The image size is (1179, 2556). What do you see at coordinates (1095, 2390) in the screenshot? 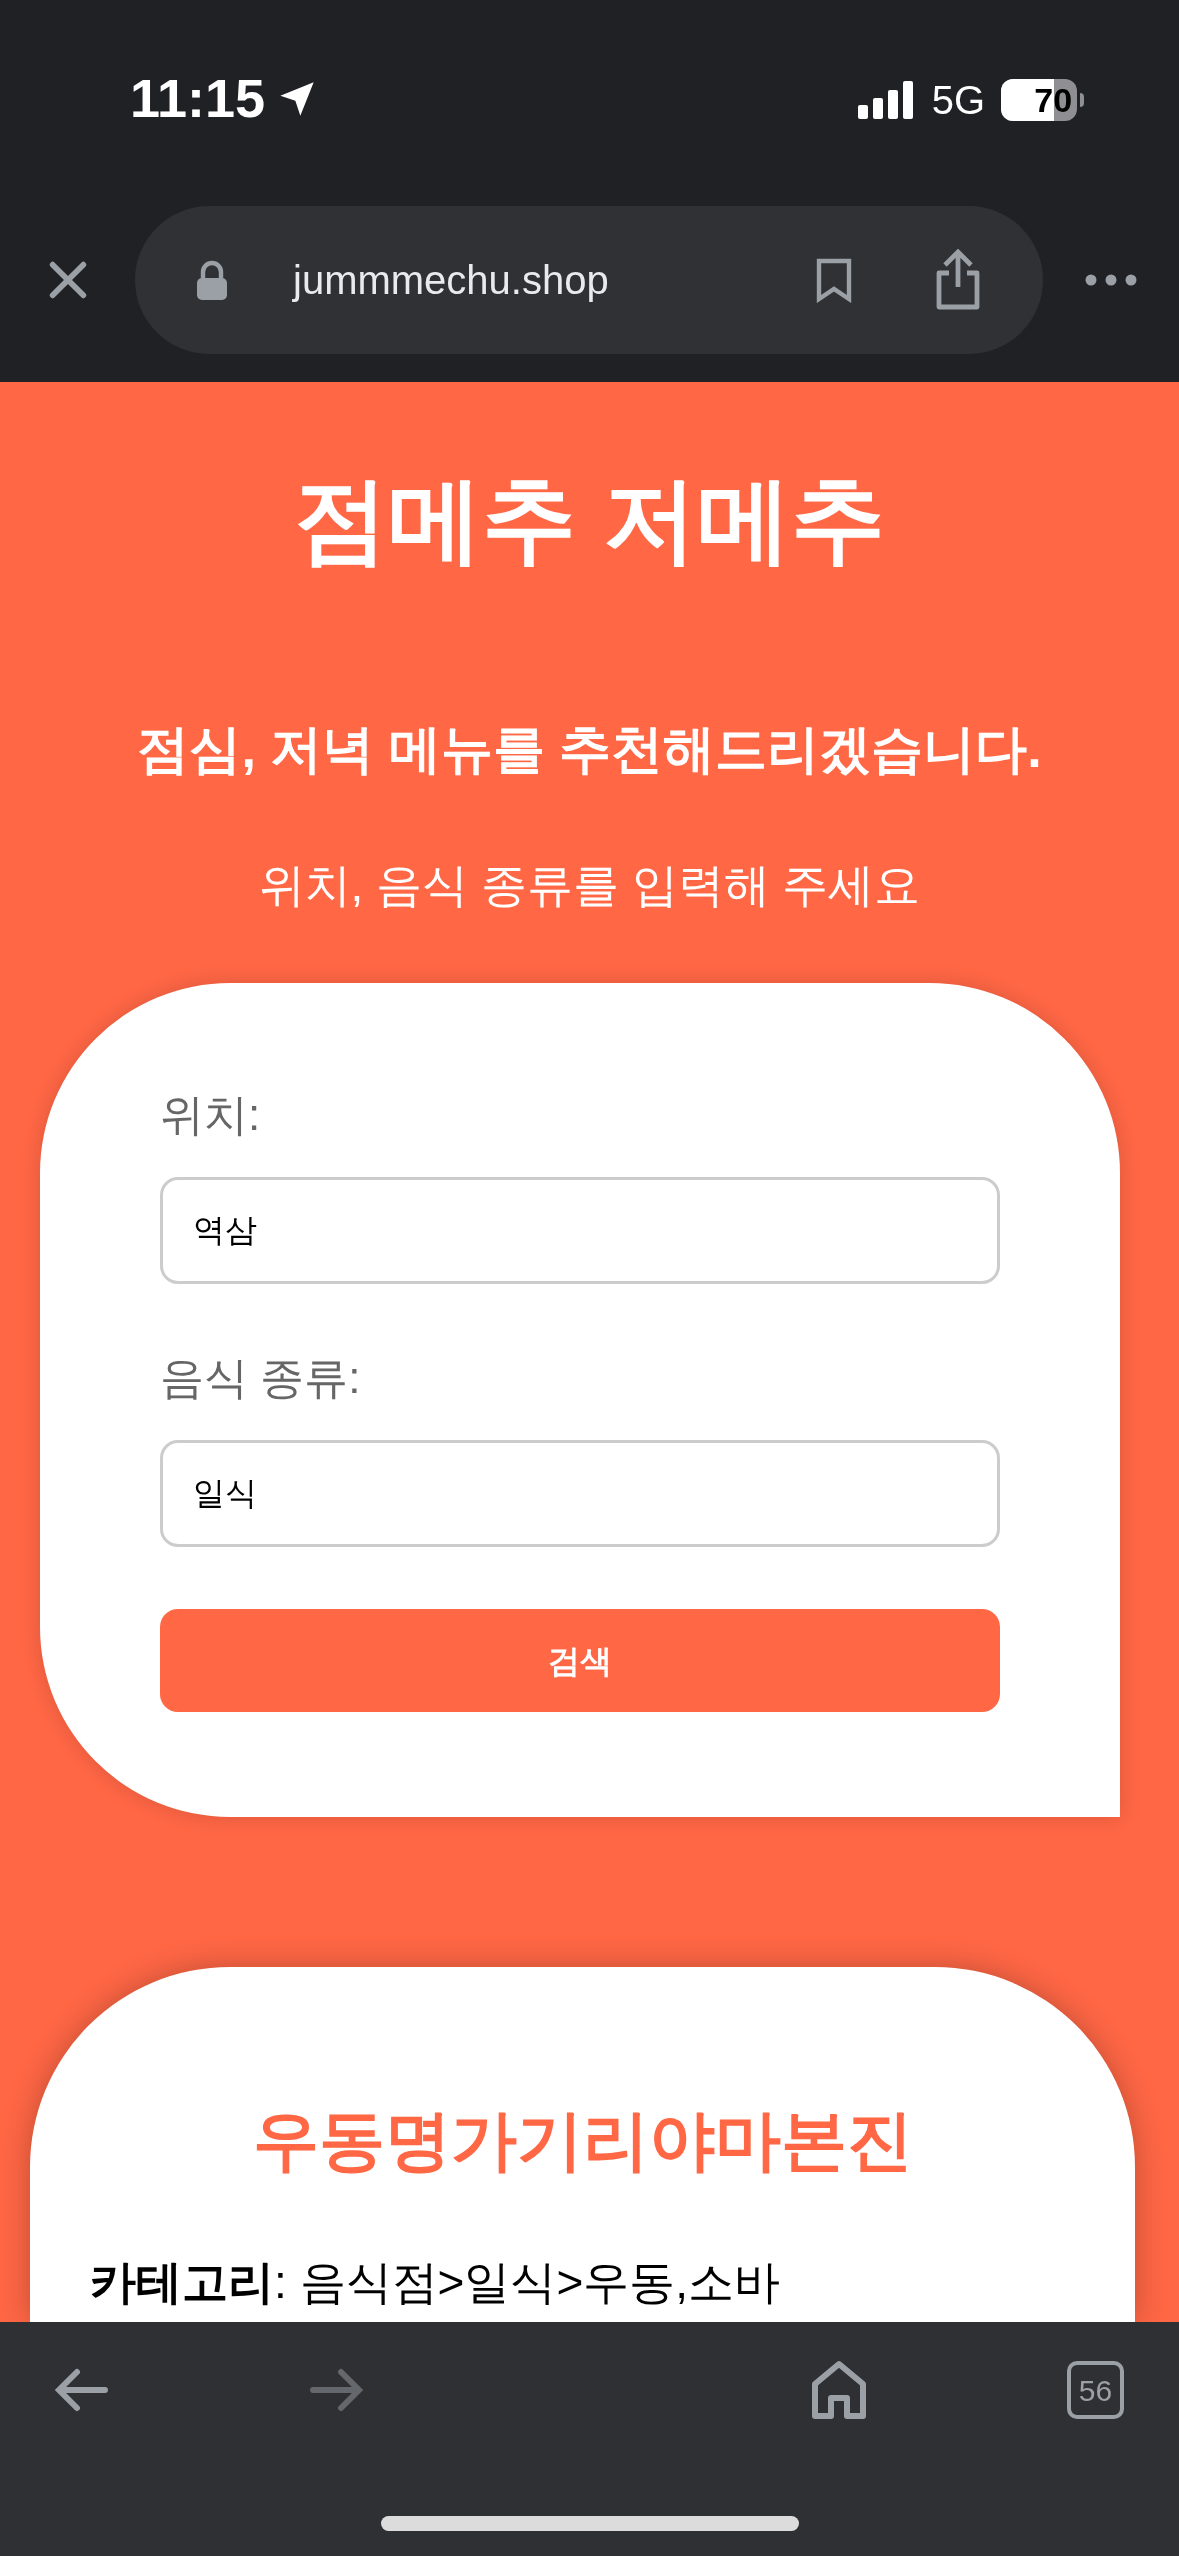
I see `tabs-button: 56` at bounding box center [1095, 2390].